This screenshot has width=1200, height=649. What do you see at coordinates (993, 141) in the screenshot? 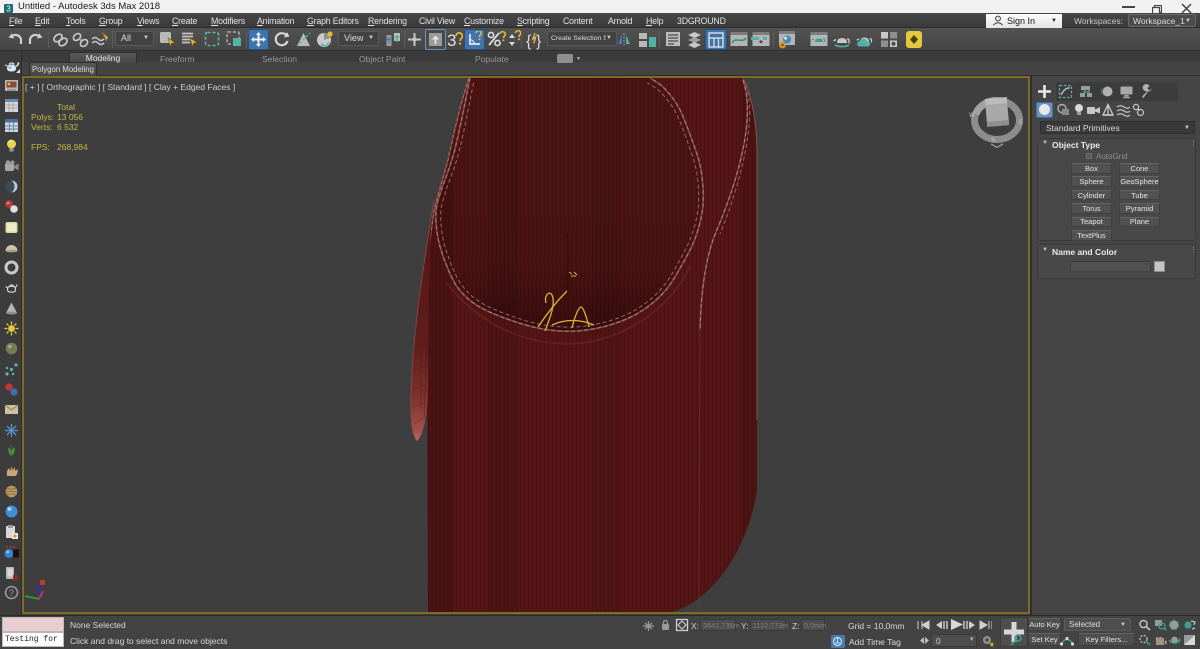
I see `svg-text: S` at bounding box center [993, 141].